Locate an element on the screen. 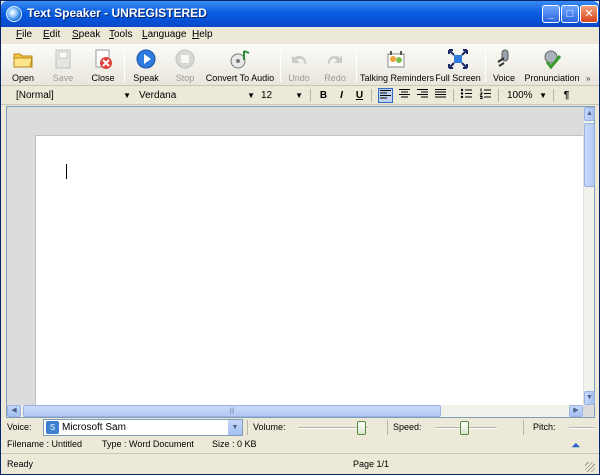 The height and width of the screenshot is (475, 600). horizontal-scrollbar: ◀ ||| ▶ is located at coordinates (295, 411).